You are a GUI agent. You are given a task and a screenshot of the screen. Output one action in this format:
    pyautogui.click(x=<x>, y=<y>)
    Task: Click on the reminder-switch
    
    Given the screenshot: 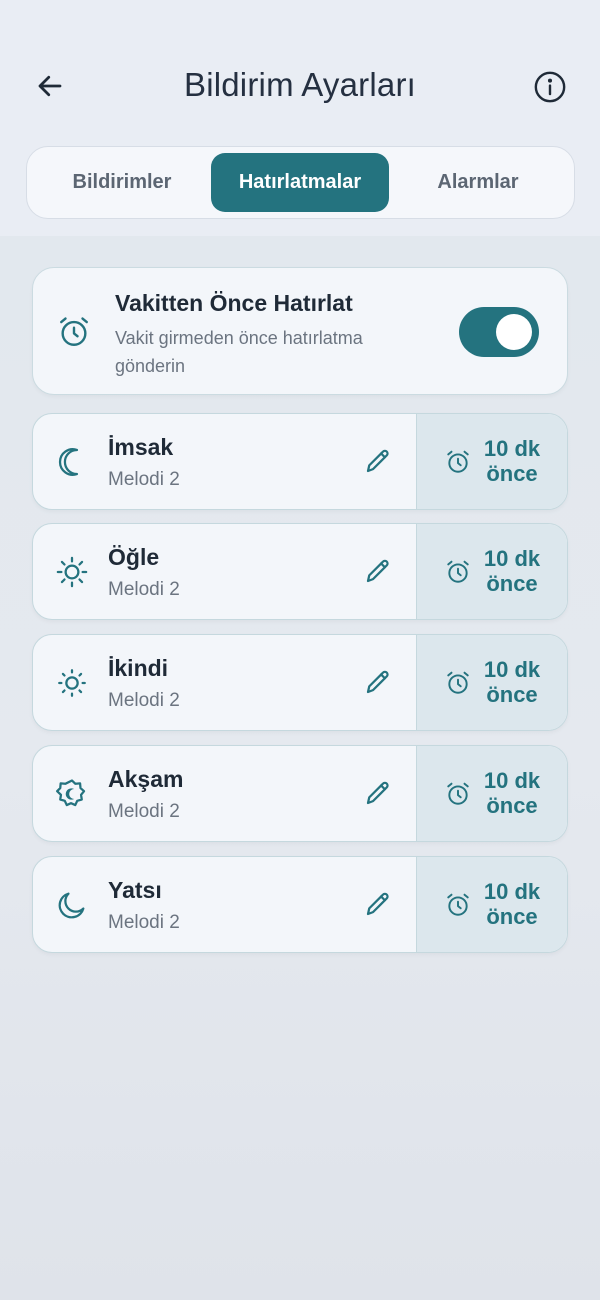 What is the action you would take?
    pyautogui.click(x=499, y=332)
    